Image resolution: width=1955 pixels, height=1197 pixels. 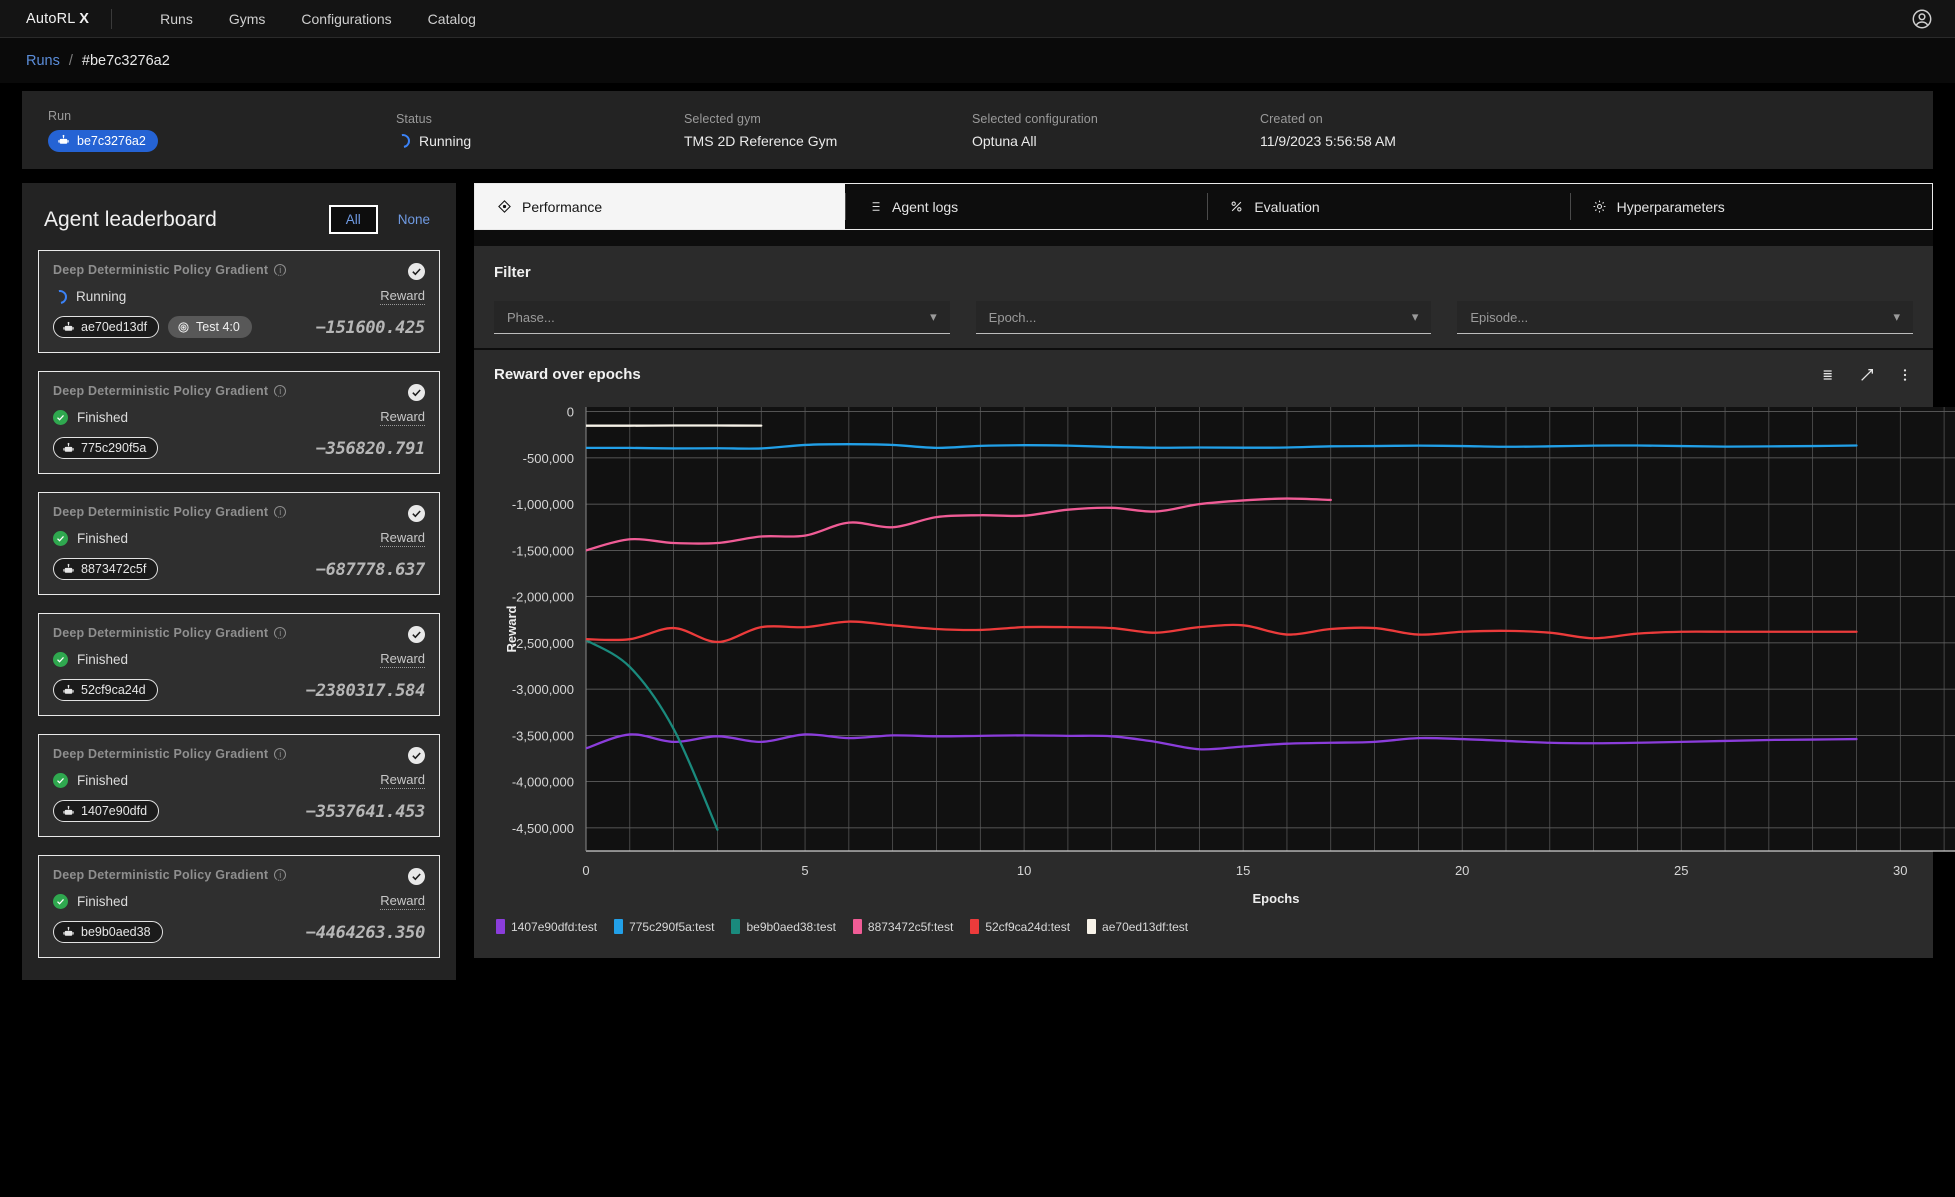 I want to click on legend-item: 1407e90dfd:test, so click(x=546, y=926).